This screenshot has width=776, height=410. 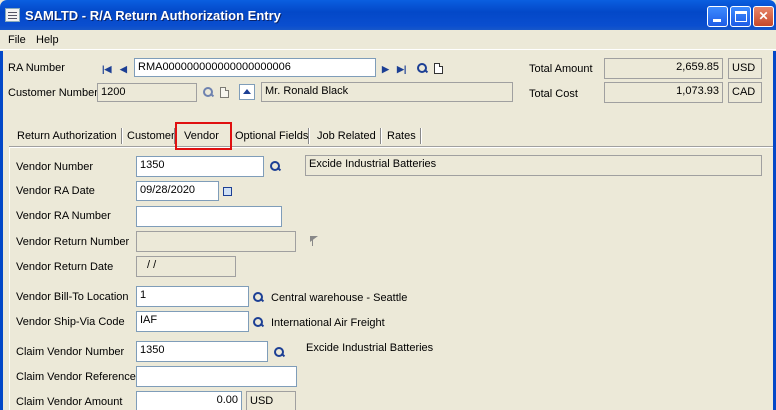 What do you see at coordinates (553, 94) in the screenshot?
I see `total-cost-label: Total Cost` at bounding box center [553, 94].